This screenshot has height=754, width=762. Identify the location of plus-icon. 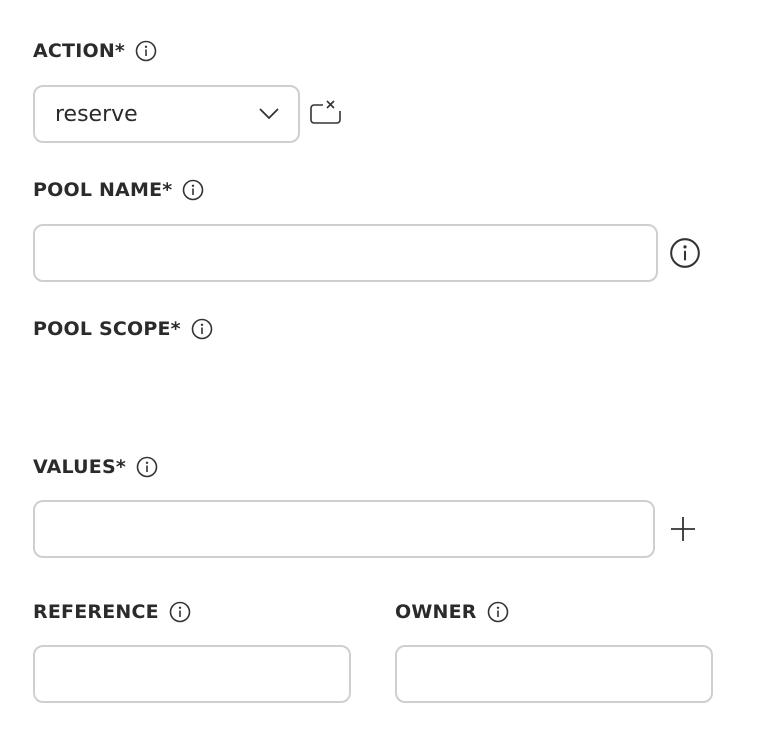
(683, 531).